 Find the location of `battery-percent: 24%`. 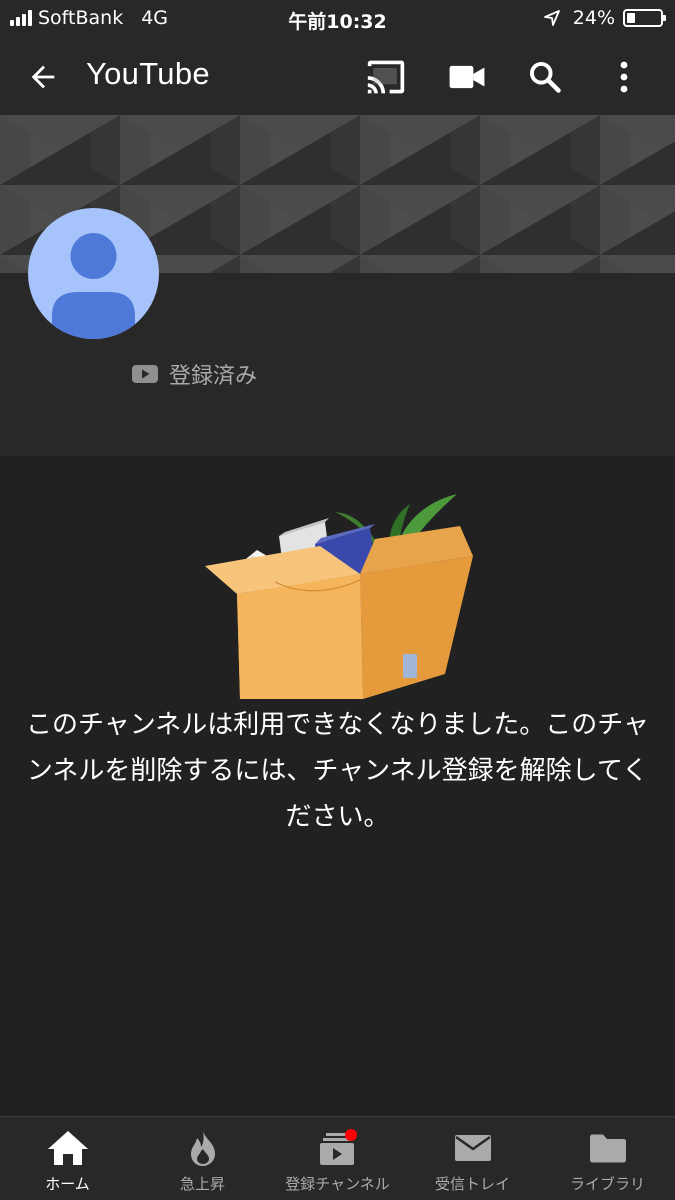

battery-percent: 24% is located at coordinates (593, 18).